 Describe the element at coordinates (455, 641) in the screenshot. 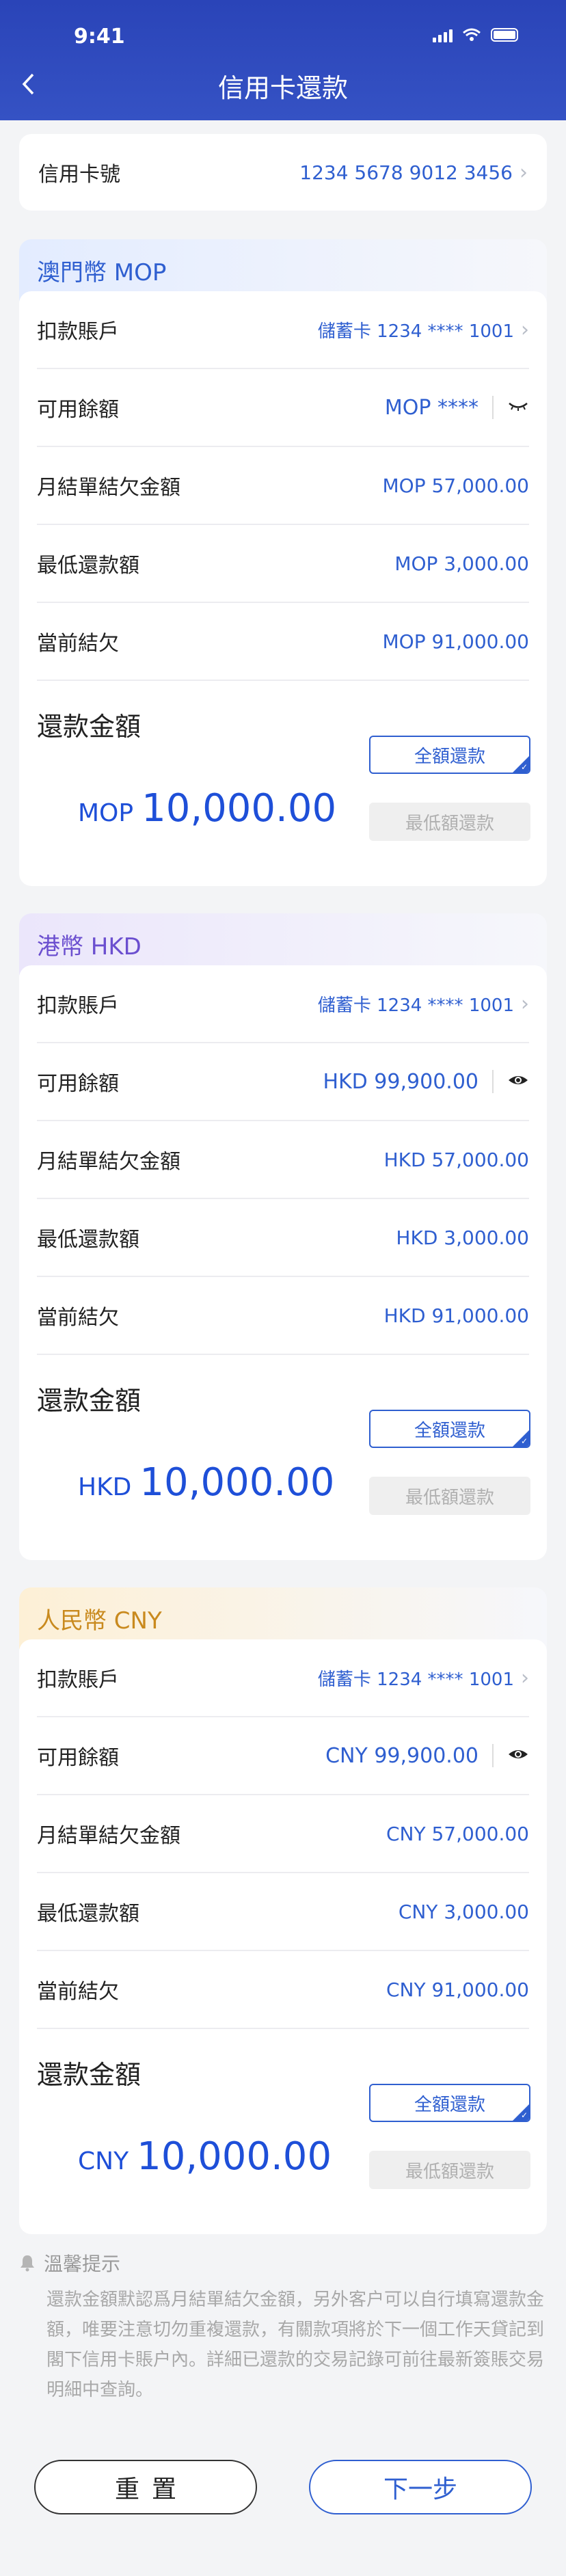

I see `current-balance-value: MOP 91,000.00` at that location.